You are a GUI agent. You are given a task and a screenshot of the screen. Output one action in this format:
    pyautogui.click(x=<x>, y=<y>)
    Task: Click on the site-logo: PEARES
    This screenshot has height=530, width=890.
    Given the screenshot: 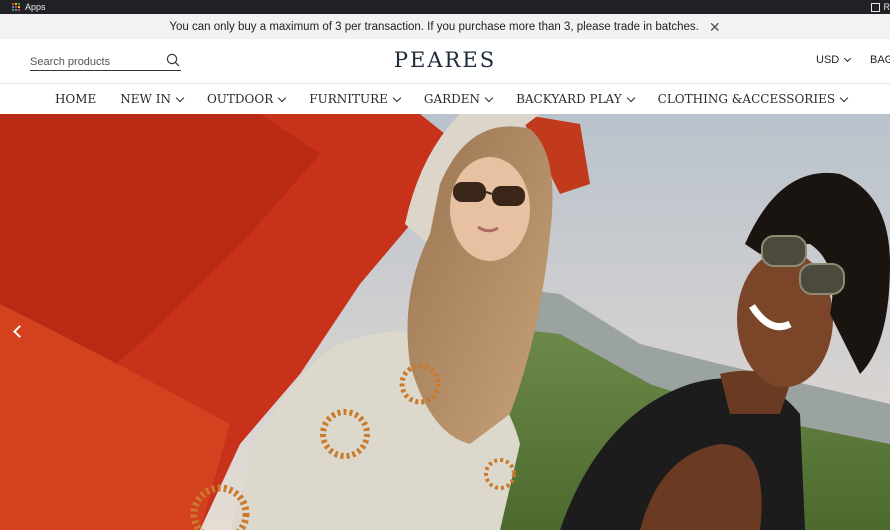 What is the action you would take?
    pyautogui.click(x=445, y=60)
    